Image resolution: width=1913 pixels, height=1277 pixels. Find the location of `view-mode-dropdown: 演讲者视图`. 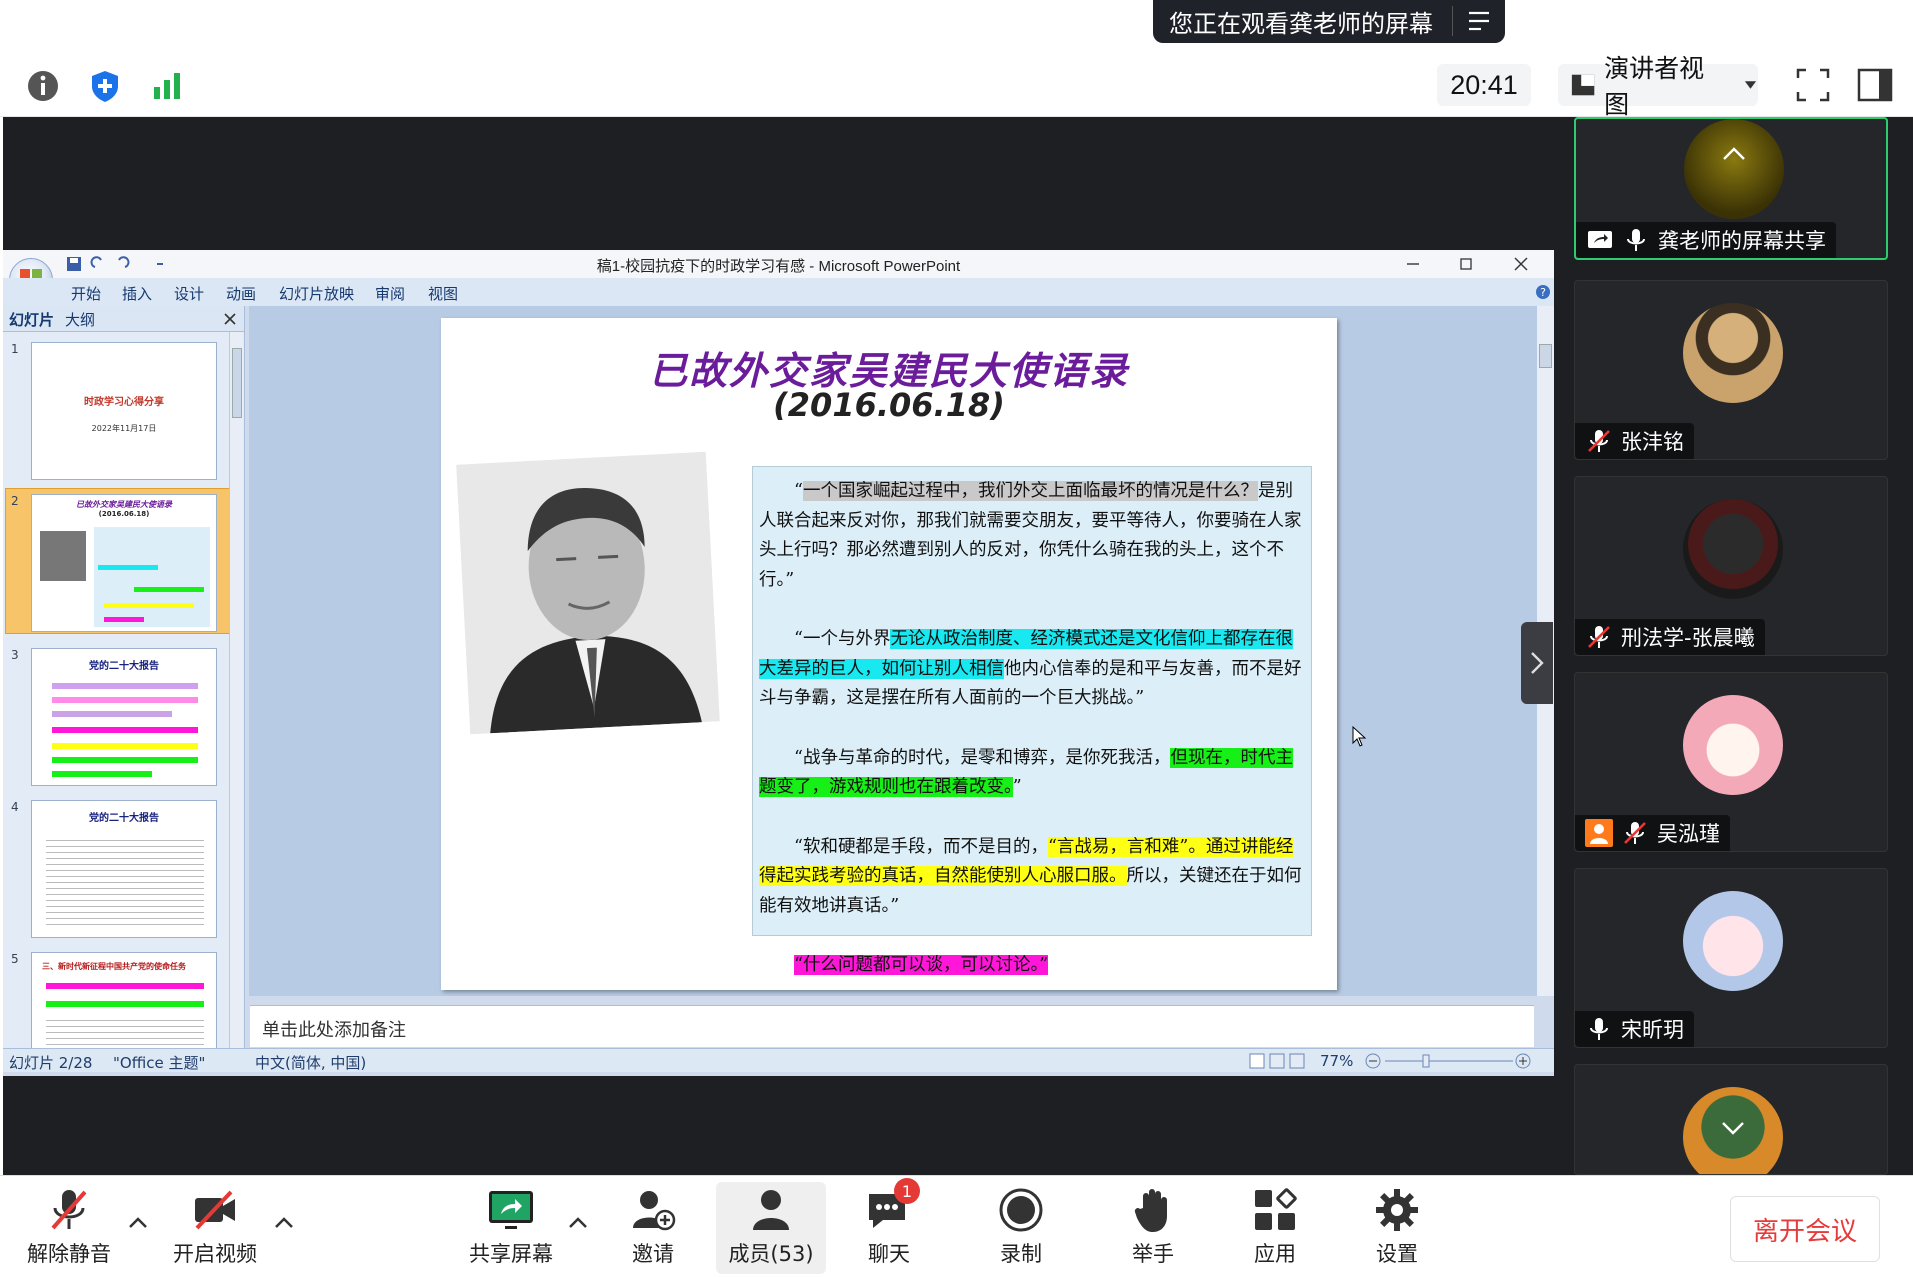

view-mode-dropdown: 演讲者视图 is located at coordinates (1658, 86).